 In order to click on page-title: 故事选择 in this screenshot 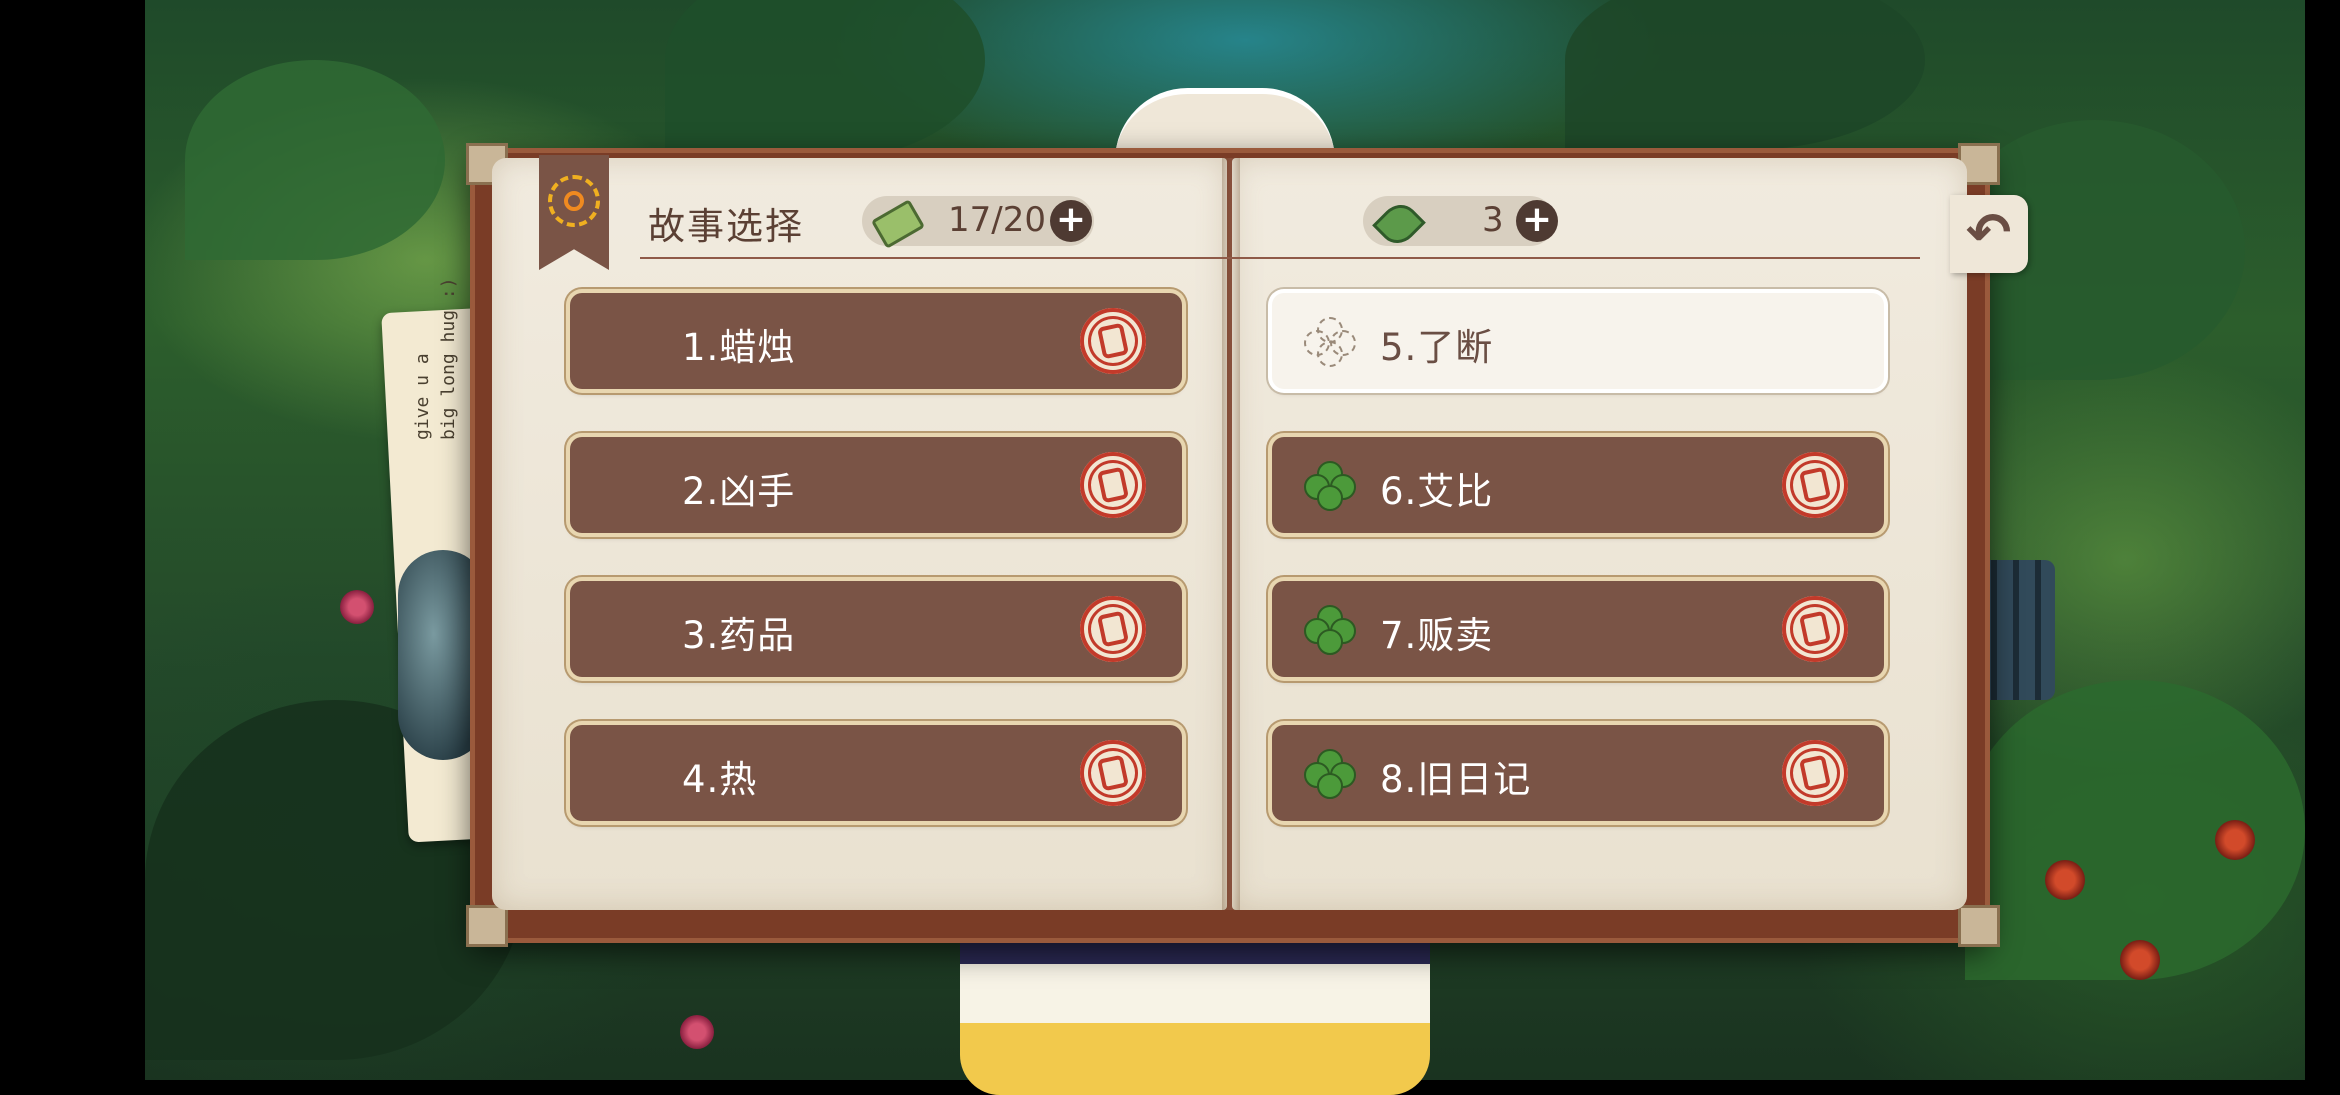, I will do `click(726, 226)`.